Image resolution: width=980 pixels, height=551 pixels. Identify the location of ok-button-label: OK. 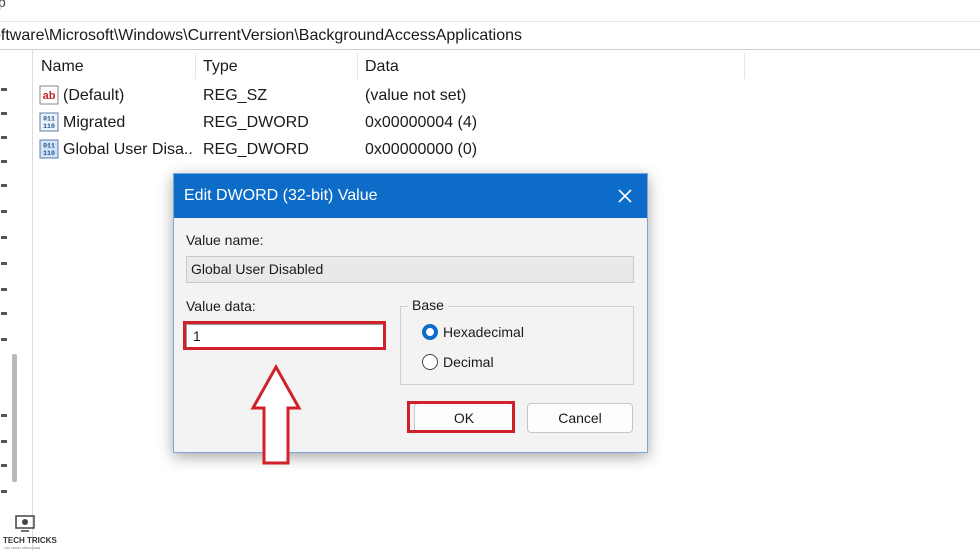
(464, 418).